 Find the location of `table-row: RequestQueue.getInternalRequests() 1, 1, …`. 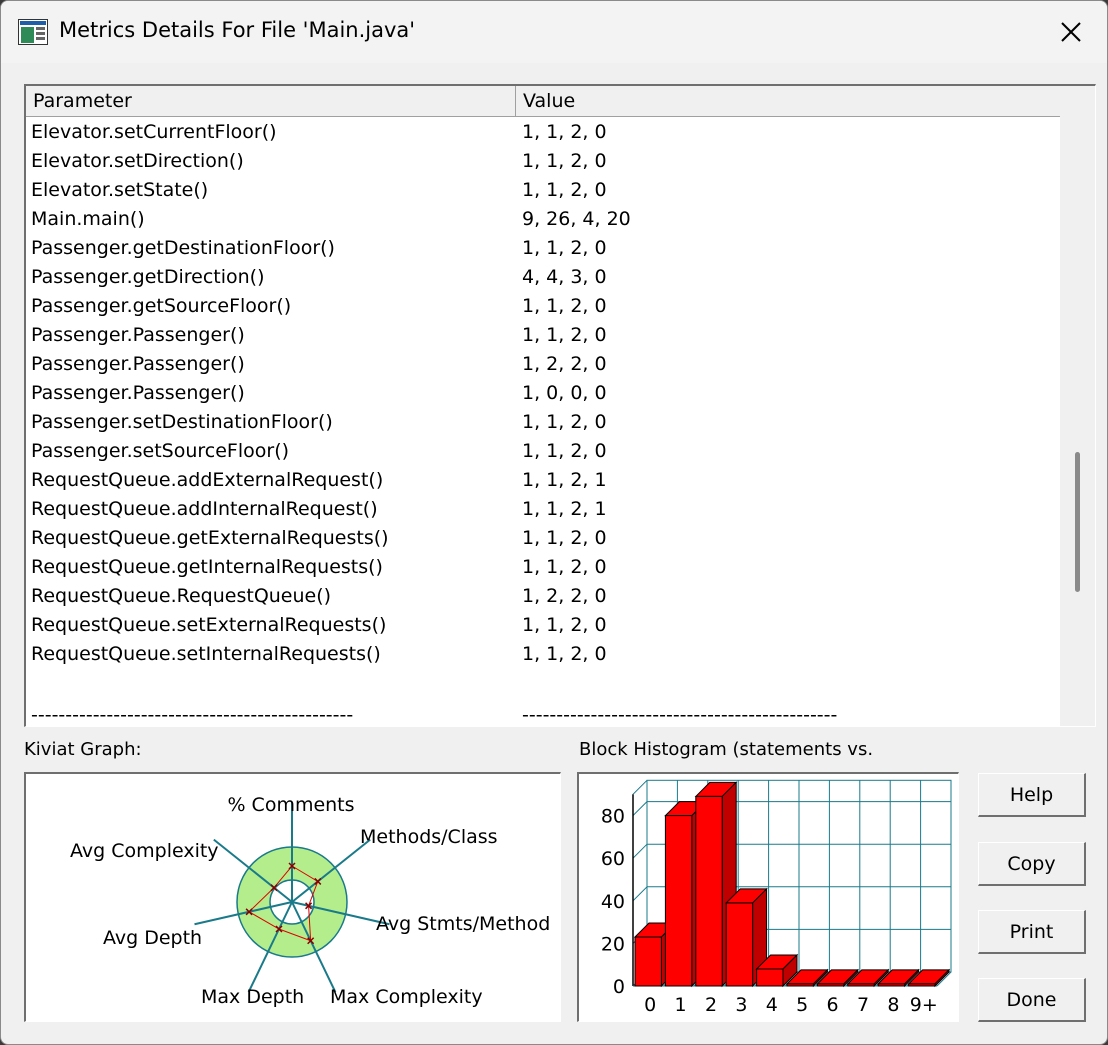

table-row: RequestQueue.getInternalRequests() 1, 1, … is located at coordinates (544, 568).